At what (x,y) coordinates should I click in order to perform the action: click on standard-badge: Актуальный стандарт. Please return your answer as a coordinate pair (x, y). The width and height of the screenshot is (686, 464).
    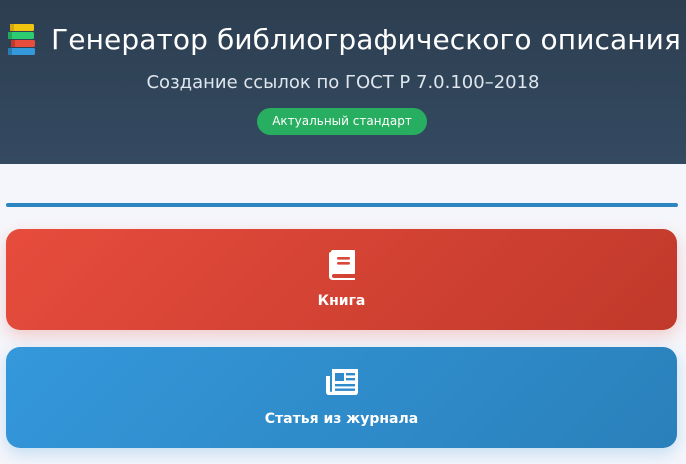
    Looking at the image, I should click on (342, 121).